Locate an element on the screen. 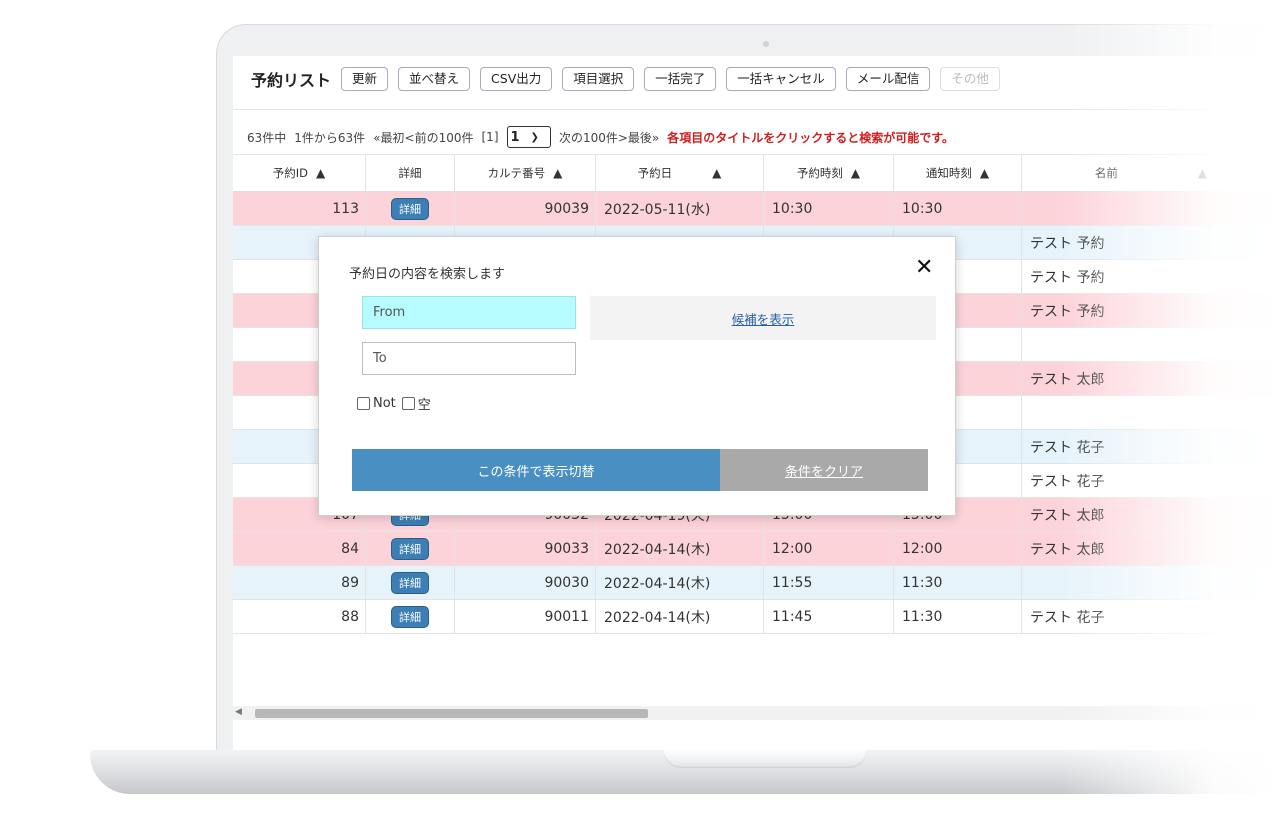 This screenshot has height=835, width=1280. table-row: 84 90033 2022-04-14(木) 12:00 12:00 テスト 太郎 詳細 is located at coordinates (756, 549).